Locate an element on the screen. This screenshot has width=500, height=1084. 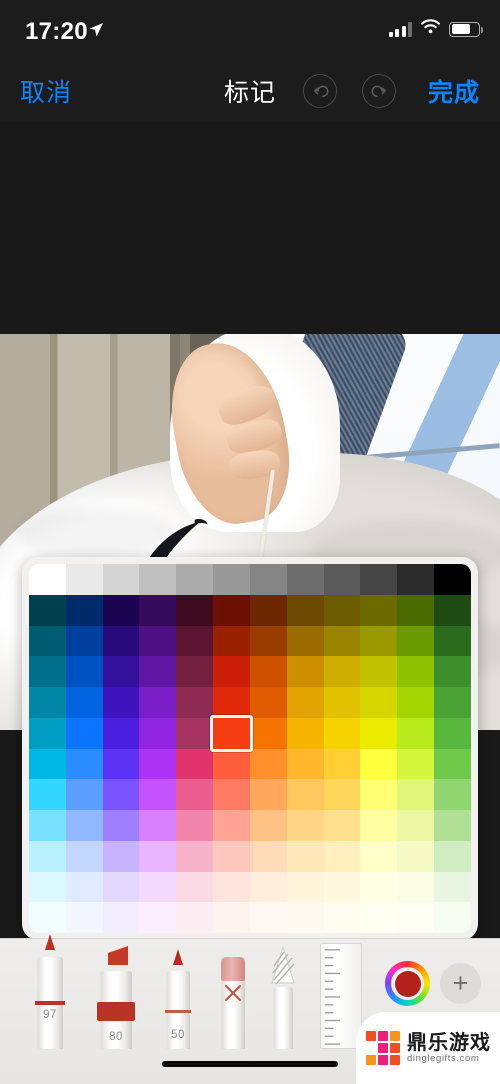
done-button: 完成 is located at coordinates (454, 91).